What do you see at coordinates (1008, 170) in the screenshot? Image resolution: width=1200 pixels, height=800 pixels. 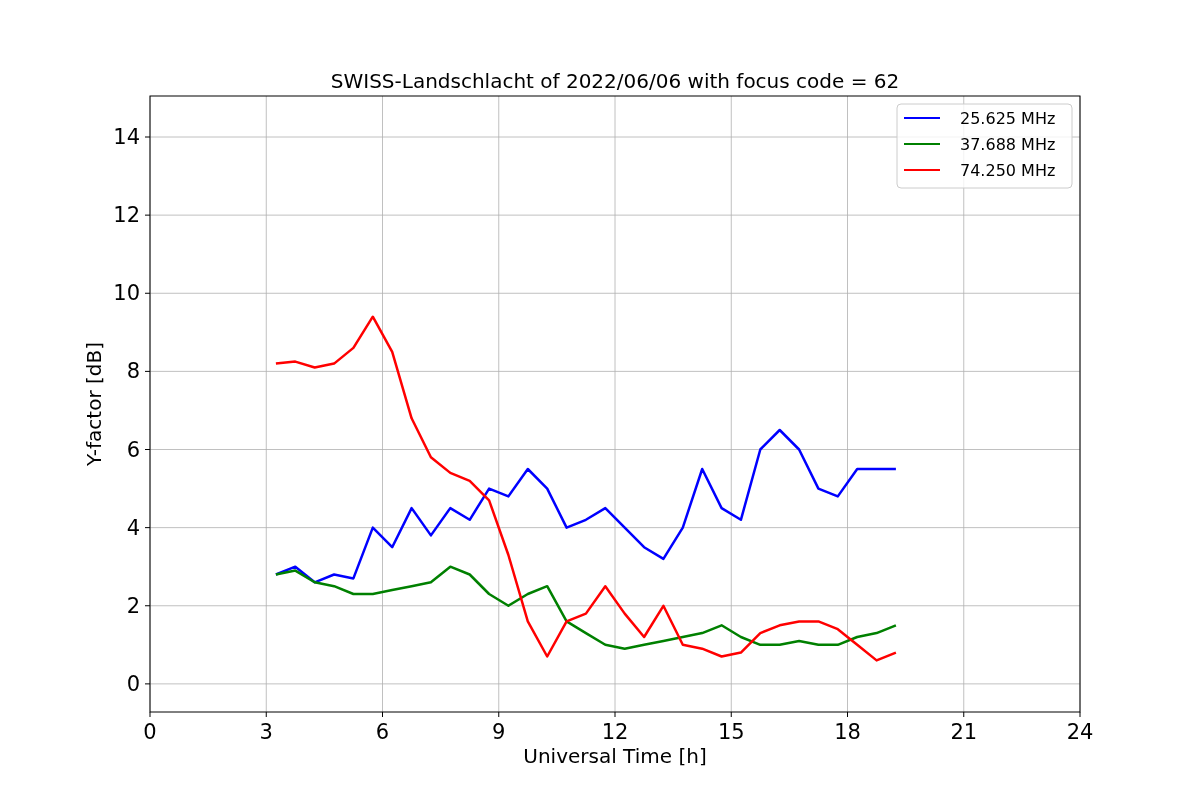 I see `legend-label: 74.250 MHz` at bounding box center [1008, 170].